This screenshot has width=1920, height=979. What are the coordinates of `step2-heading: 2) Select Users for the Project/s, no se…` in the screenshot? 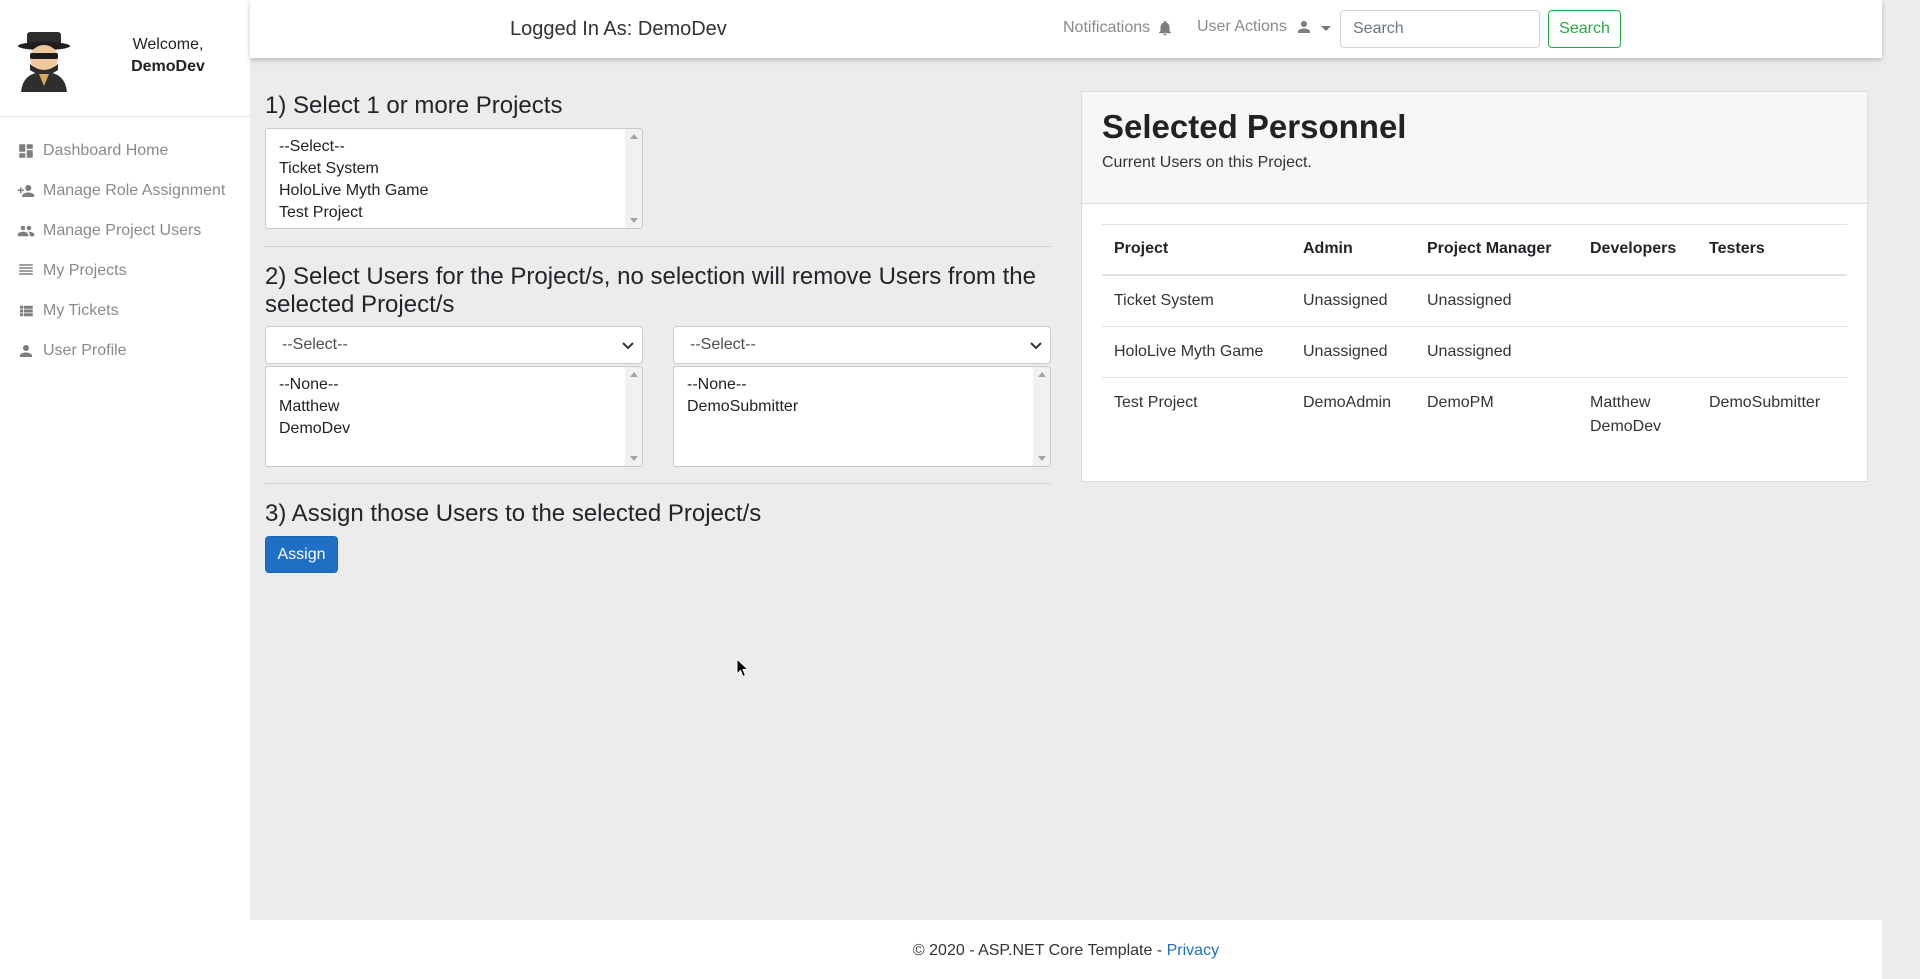 It's located at (650, 290).